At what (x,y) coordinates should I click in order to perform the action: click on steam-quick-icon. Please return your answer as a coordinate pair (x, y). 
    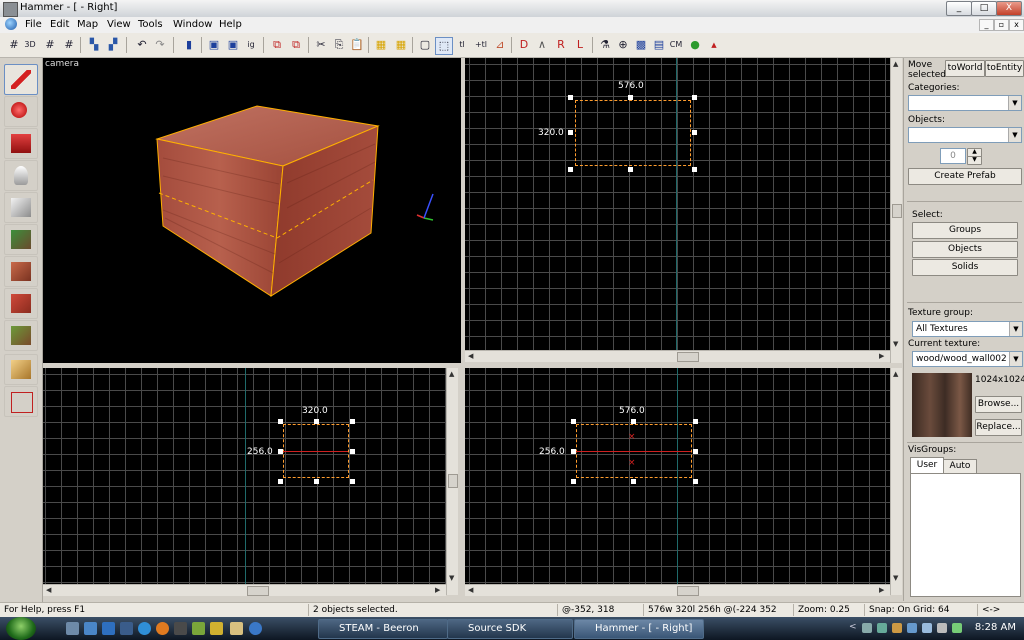
    Looking at the image, I should click on (180, 628).